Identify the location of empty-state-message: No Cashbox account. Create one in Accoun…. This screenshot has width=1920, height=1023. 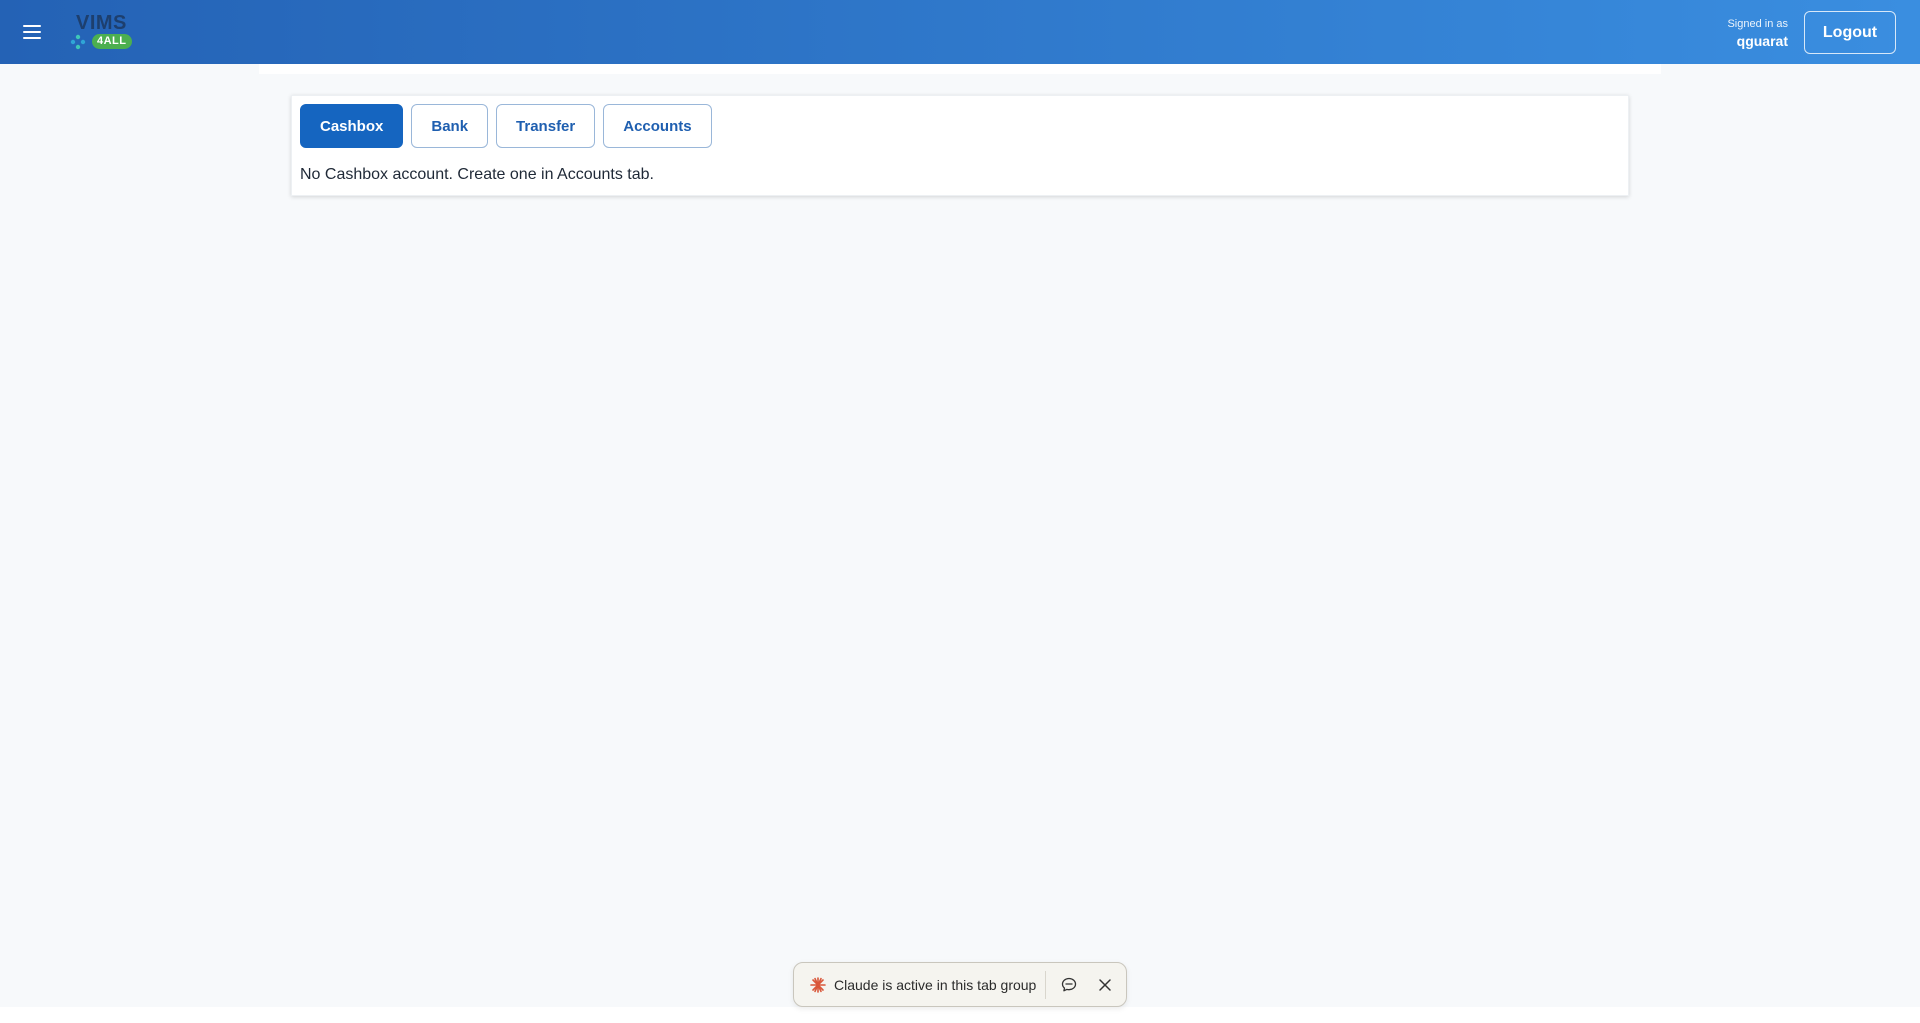
(477, 174).